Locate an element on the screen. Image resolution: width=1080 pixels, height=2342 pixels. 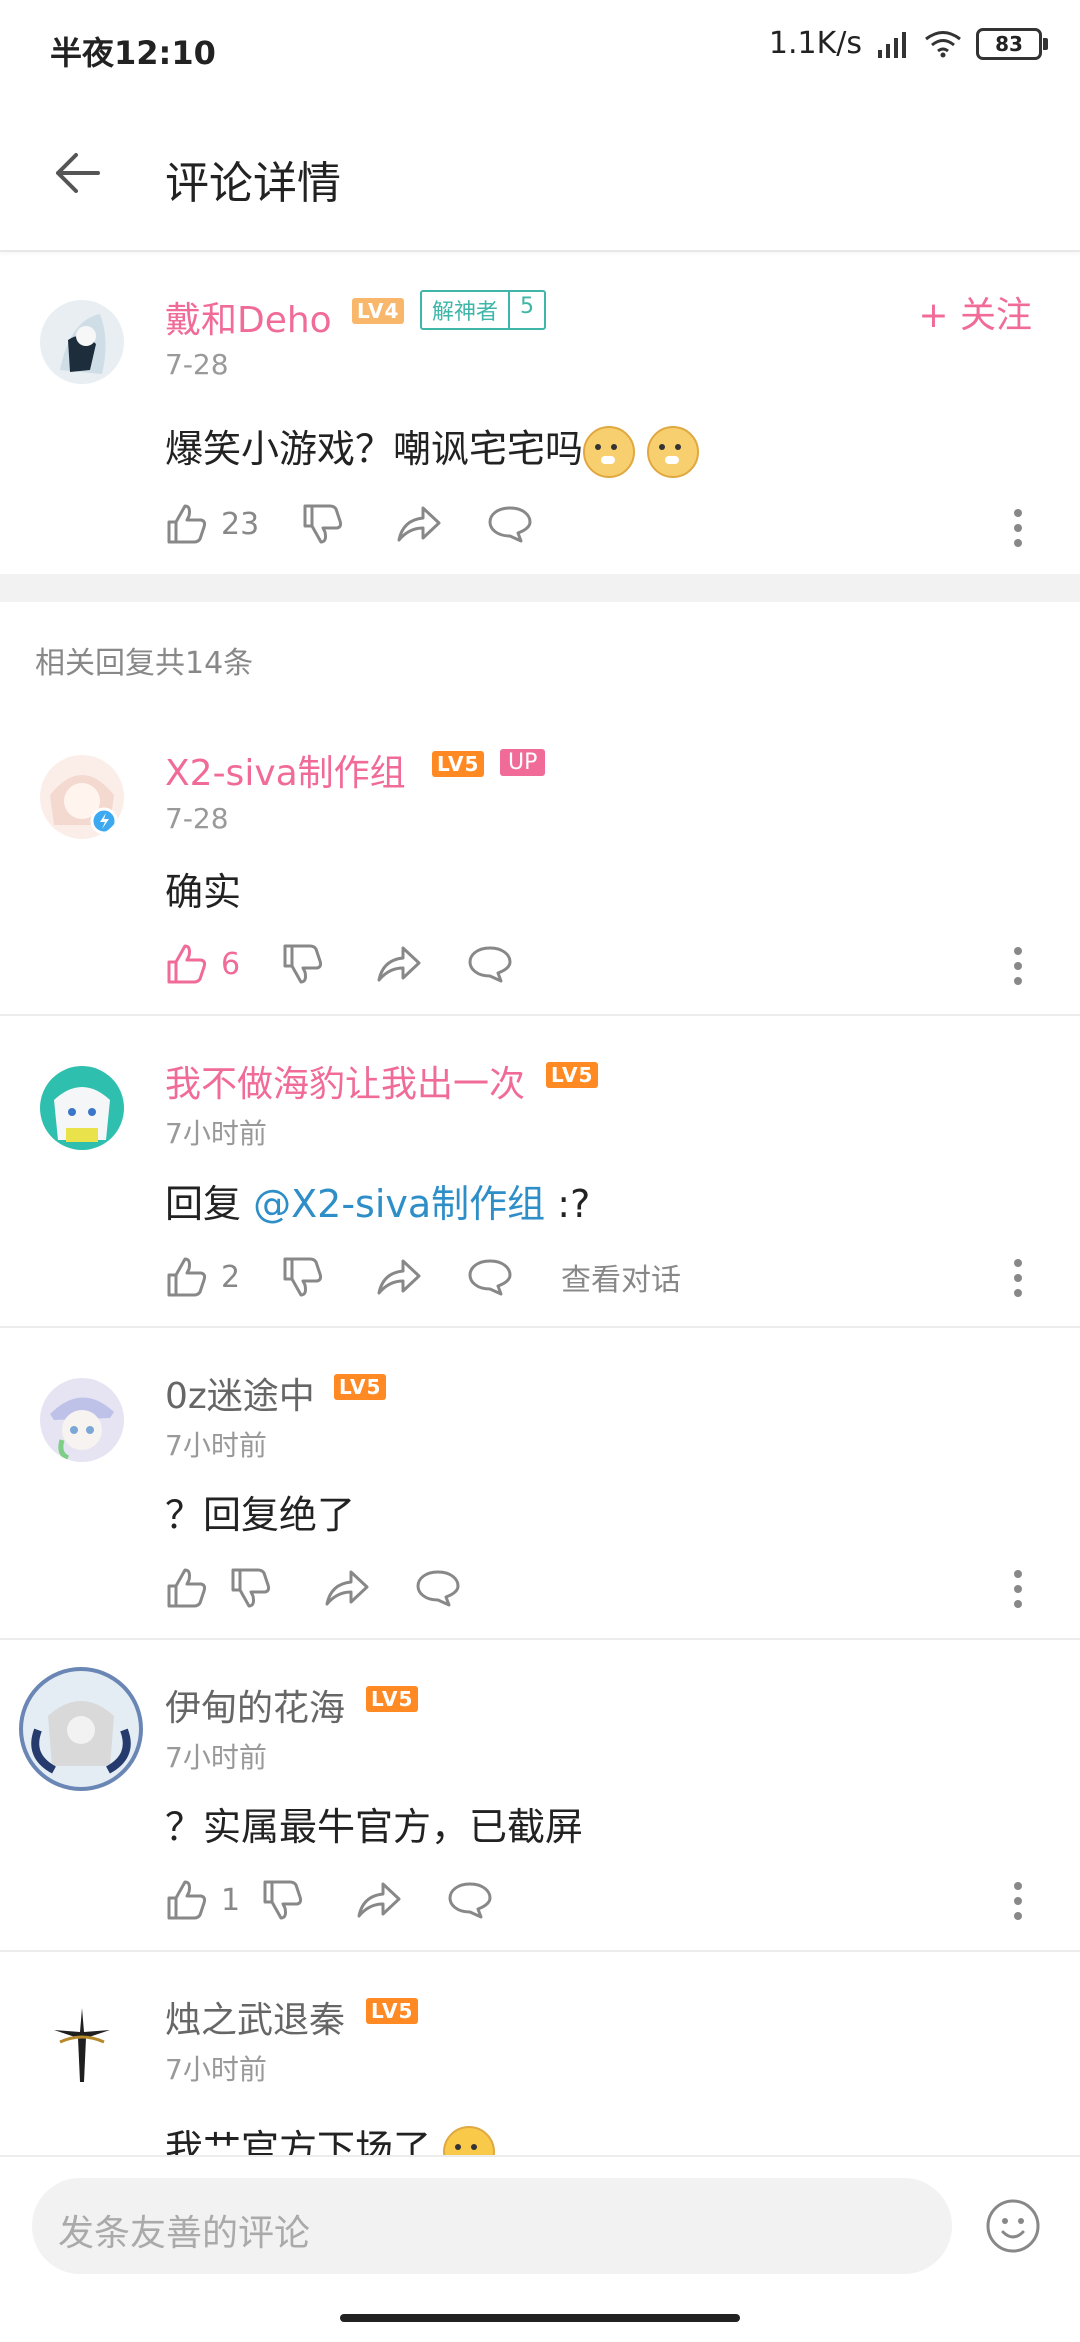
section-divider is located at coordinates (540, 588).